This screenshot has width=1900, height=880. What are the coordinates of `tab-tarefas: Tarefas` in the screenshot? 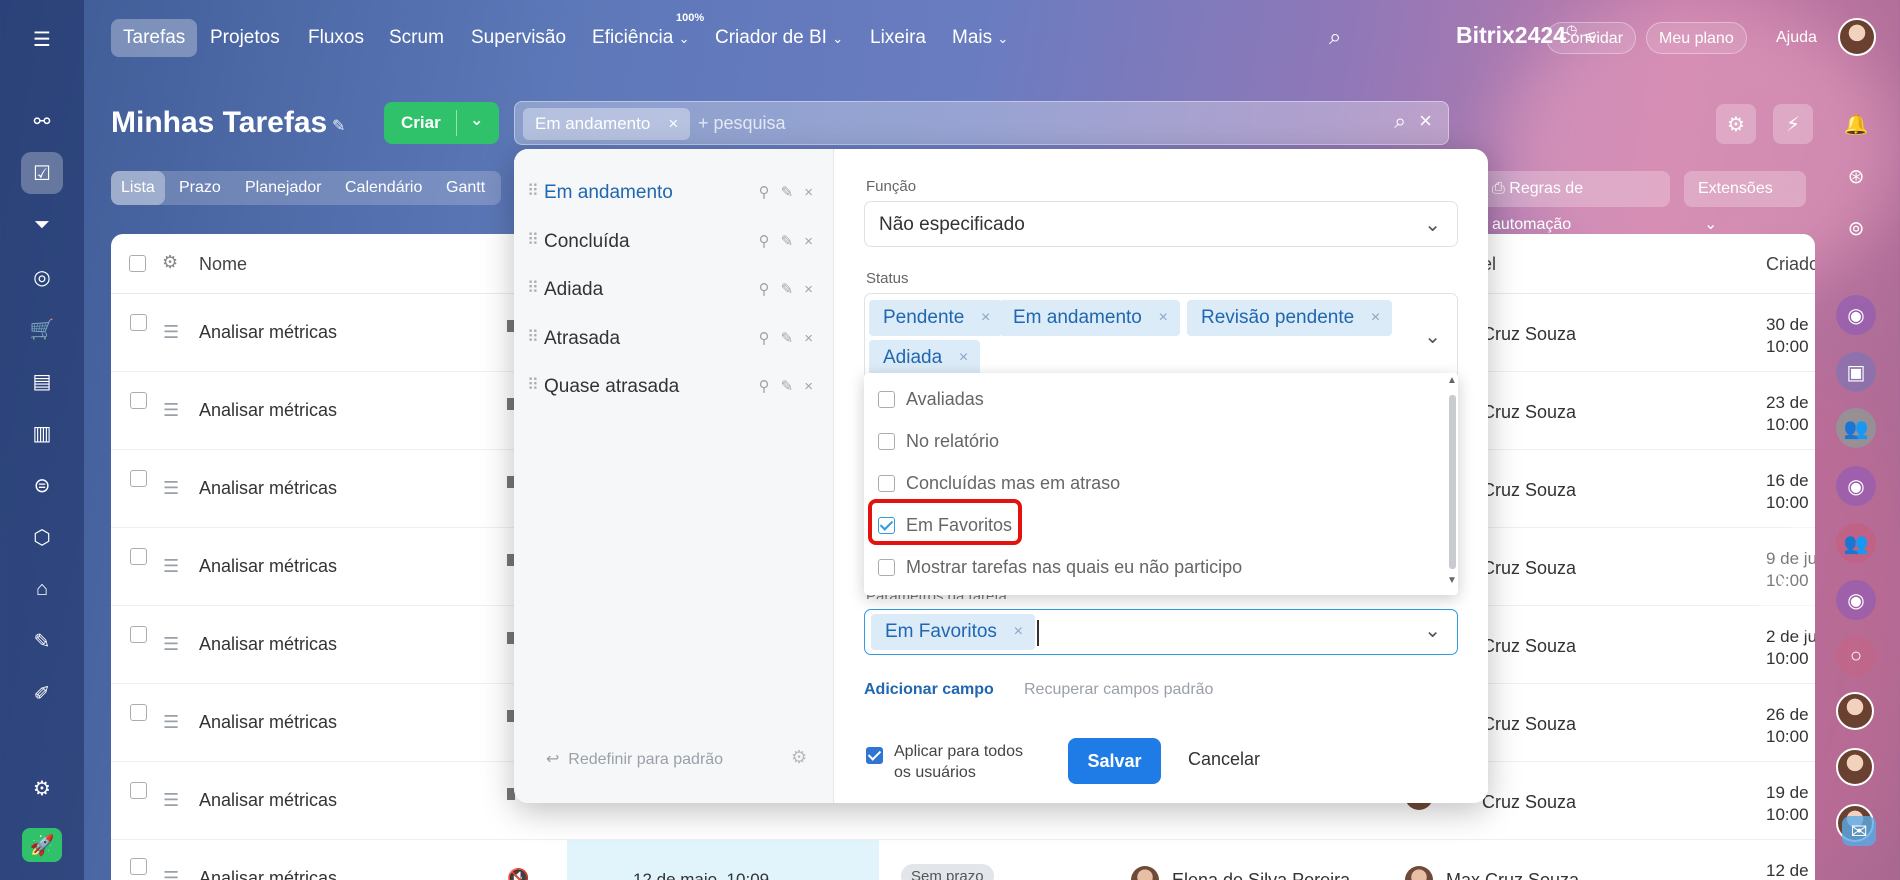 It's located at (154, 38).